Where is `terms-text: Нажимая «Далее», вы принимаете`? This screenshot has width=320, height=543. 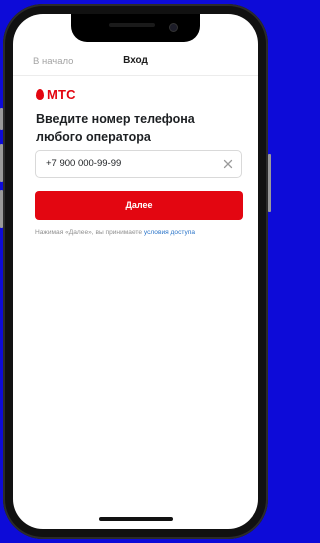
terms-text: Нажимая «Далее», вы принимаете is located at coordinates (89, 232).